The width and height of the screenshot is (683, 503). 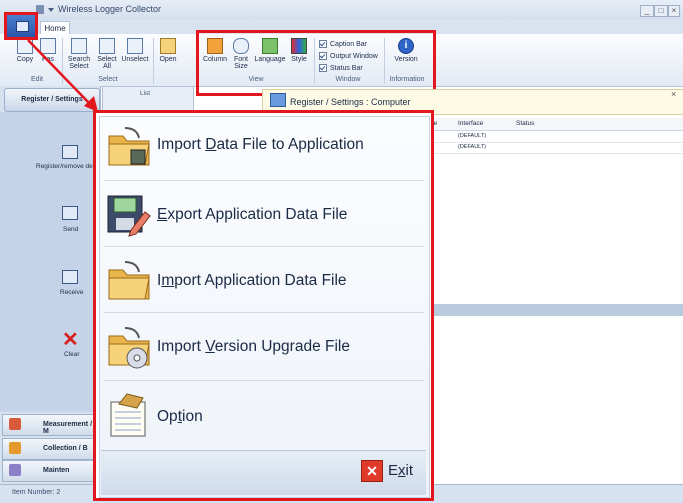 What do you see at coordinates (316, 63) in the screenshot?
I see `view-window-info-highlight` at bounding box center [316, 63].